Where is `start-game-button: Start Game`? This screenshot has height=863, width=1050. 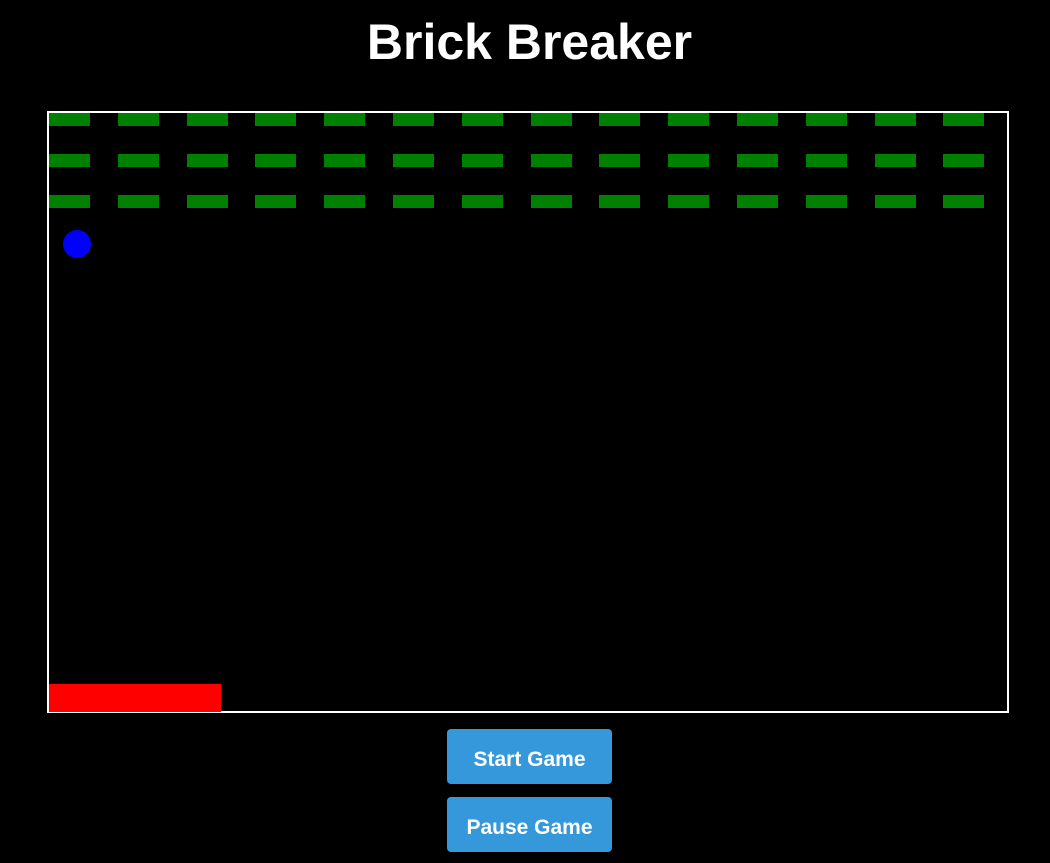
start-game-button: Start Game is located at coordinates (529, 756).